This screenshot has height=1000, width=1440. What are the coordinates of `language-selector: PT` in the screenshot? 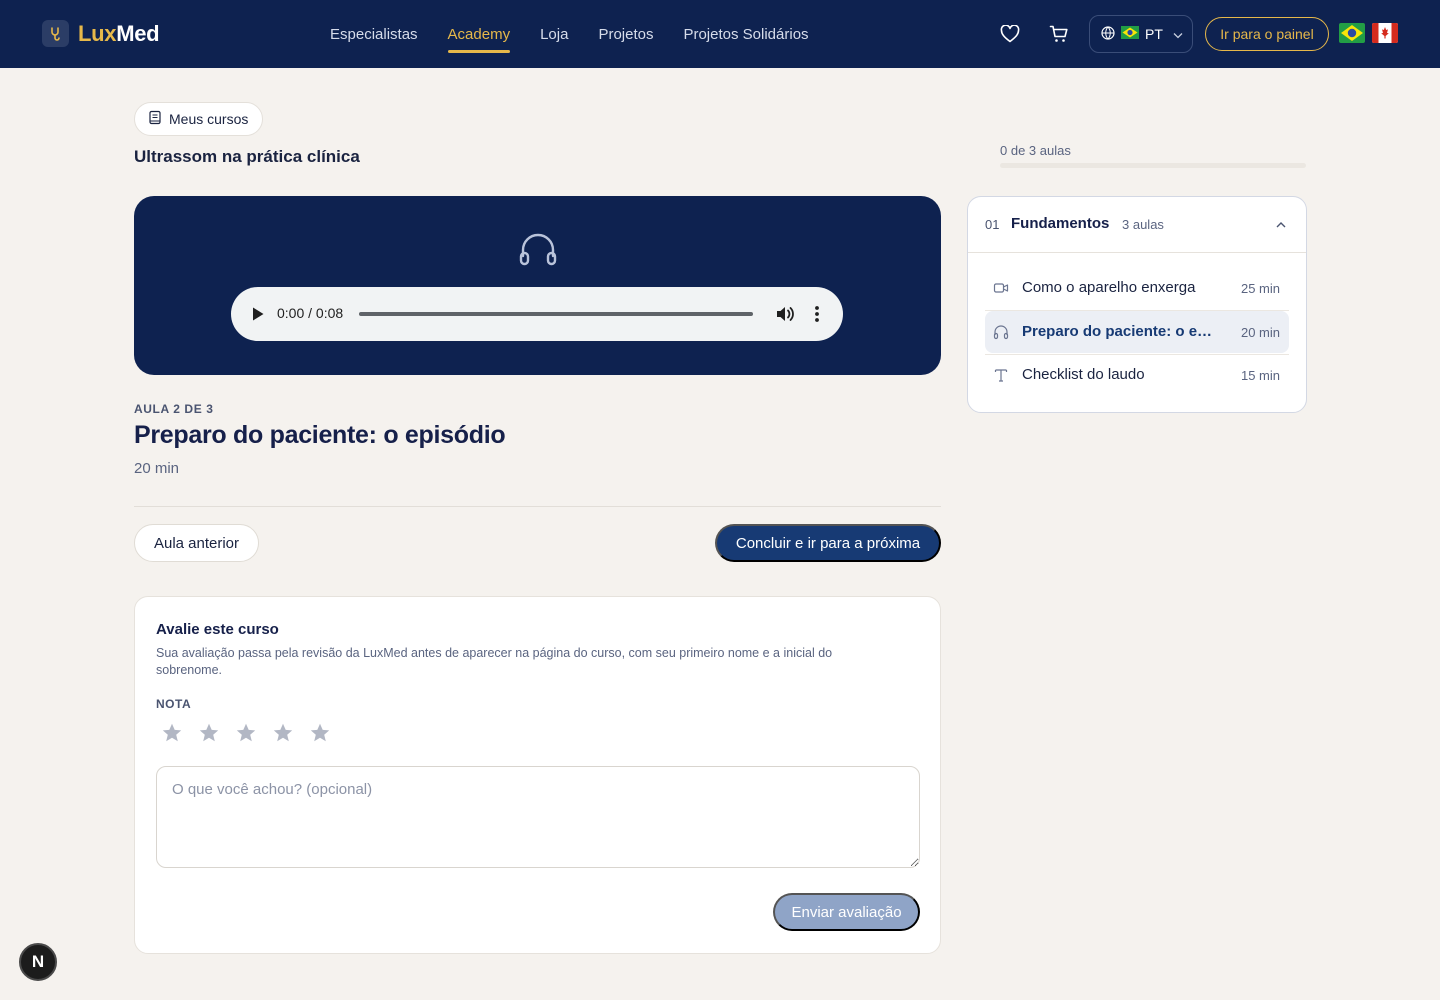 It's located at (1141, 34).